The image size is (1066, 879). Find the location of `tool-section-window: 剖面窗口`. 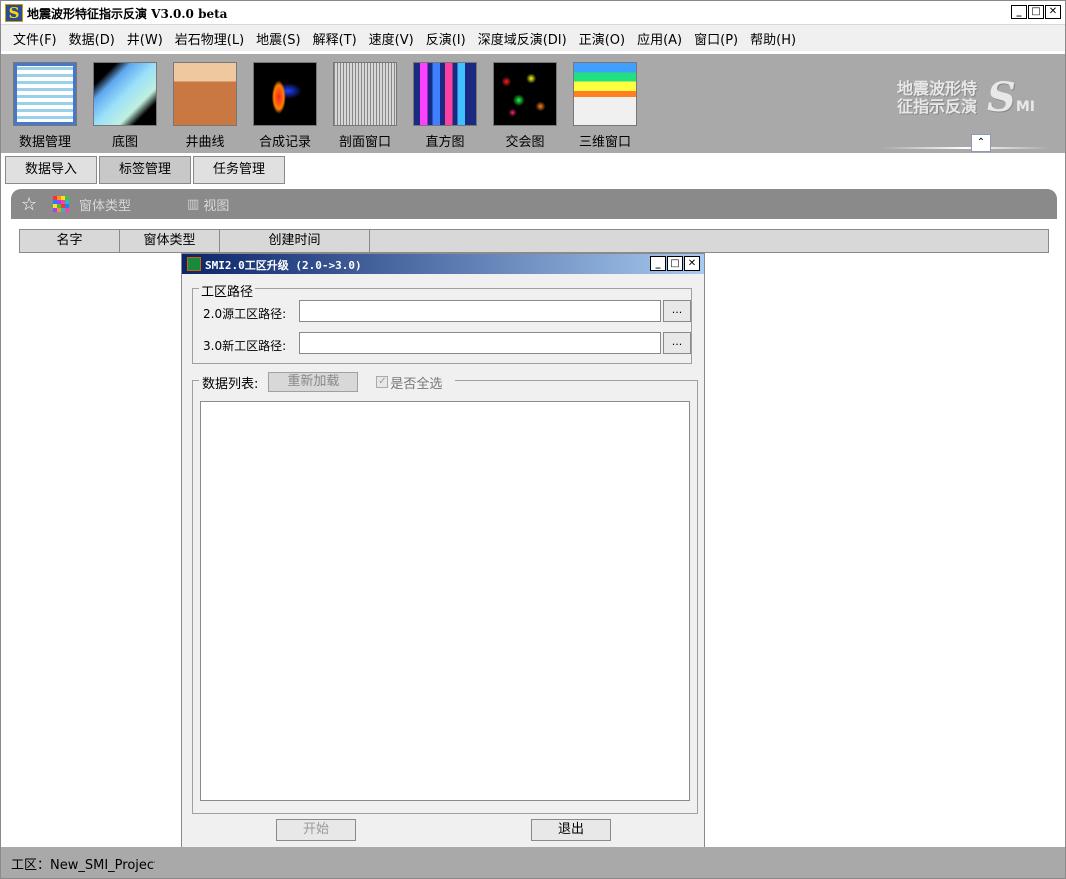

tool-section-window: 剖面窗口 is located at coordinates (365, 106).